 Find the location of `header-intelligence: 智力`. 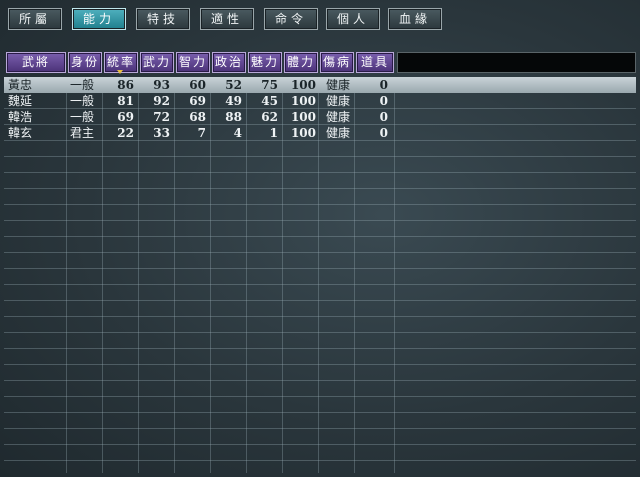

header-intelligence: 智力 is located at coordinates (193, 62).